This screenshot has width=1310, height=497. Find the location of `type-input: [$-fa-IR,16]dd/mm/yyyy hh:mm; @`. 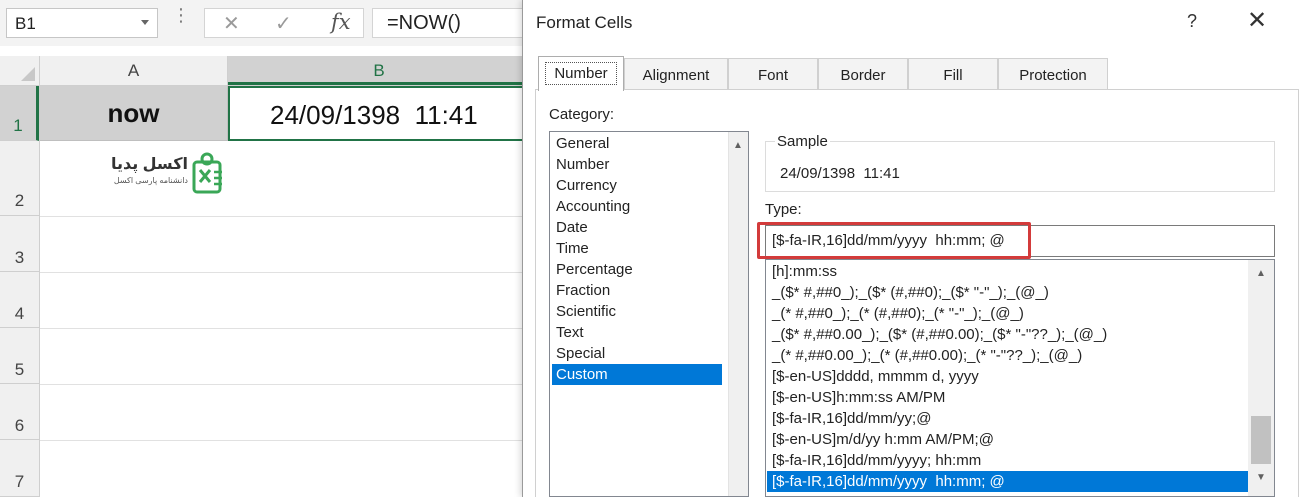

type-input: [$-fa-IR,16]dd/mm/yyyy hh:mm; @ is located at coordinates (1020, 241).